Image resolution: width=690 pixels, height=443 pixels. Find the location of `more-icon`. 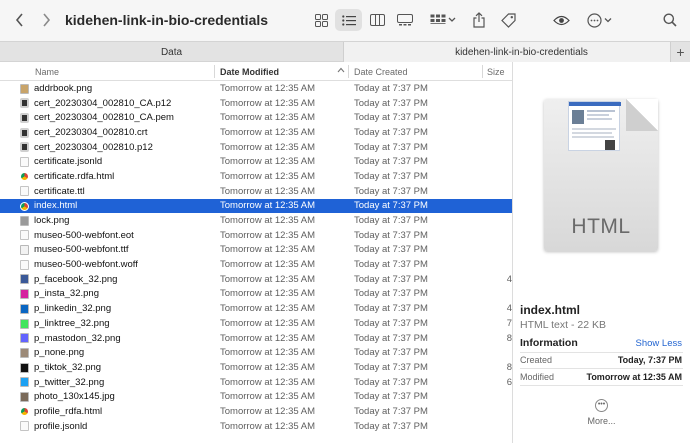

more-icon is located at coordinates (599, 20).